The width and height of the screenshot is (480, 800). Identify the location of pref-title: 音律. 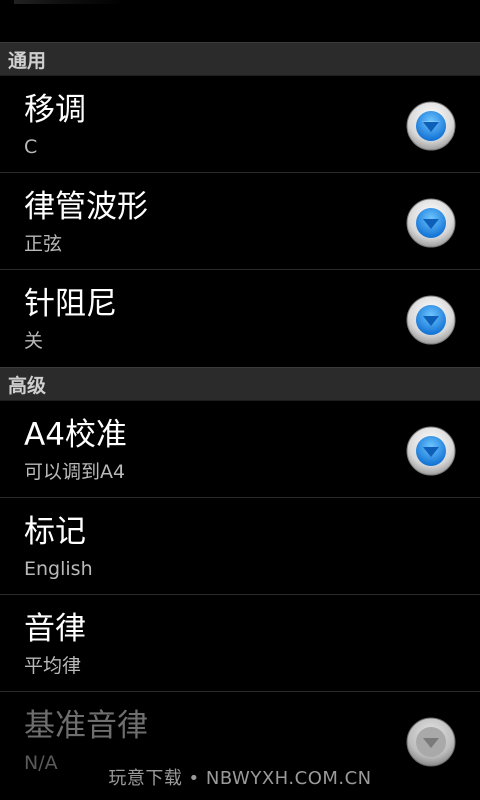
(55, 629).